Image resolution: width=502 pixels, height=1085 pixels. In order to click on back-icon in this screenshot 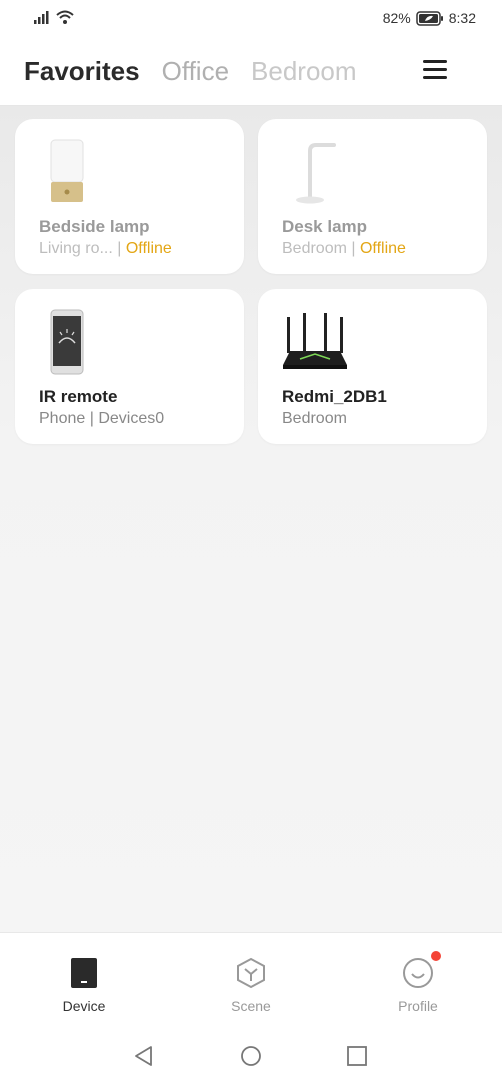, I will do `click(144, 1056)`.